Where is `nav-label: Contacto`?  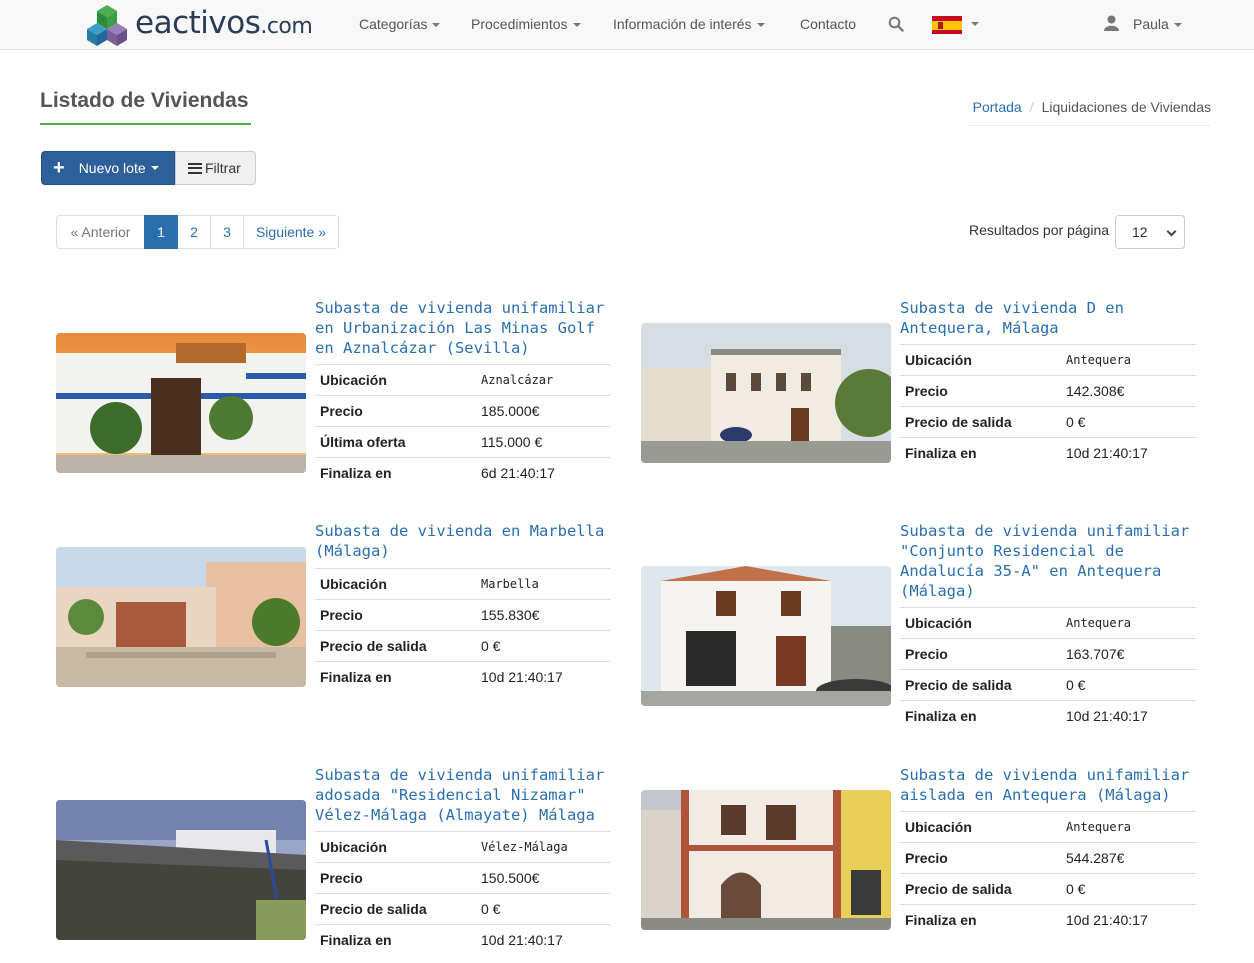 nav-label: Contacto is located at coordinates (828, 24).